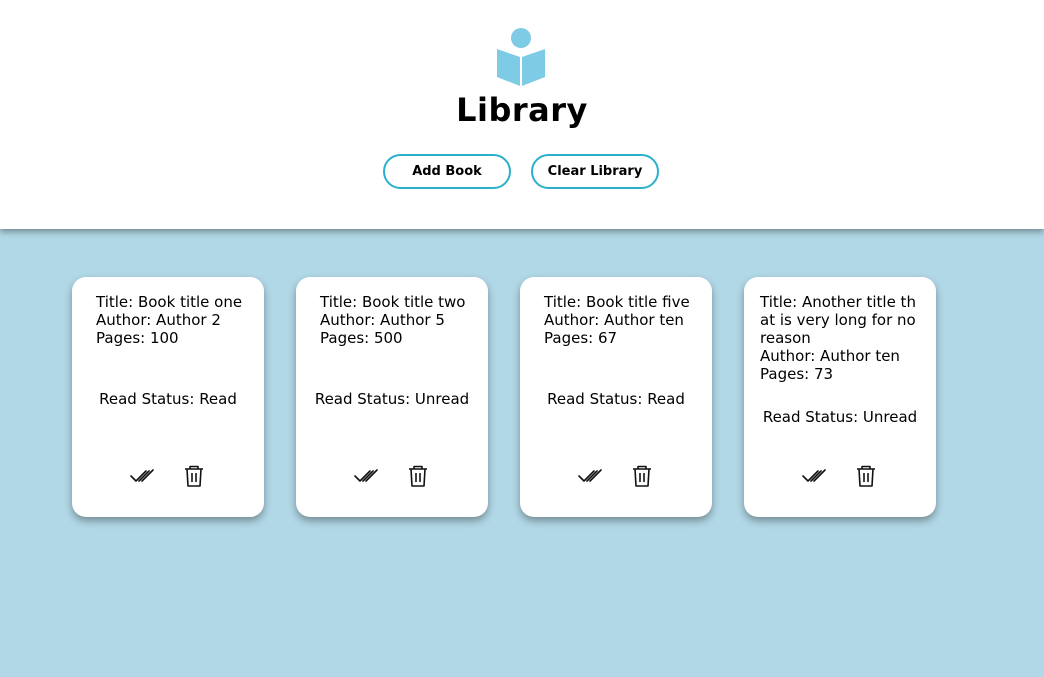 This screenshot has width=1044, height=677. Describe the element at coordinates (169, 302) in the screenshot. I see `book-title: Title: Book title one` at that location.